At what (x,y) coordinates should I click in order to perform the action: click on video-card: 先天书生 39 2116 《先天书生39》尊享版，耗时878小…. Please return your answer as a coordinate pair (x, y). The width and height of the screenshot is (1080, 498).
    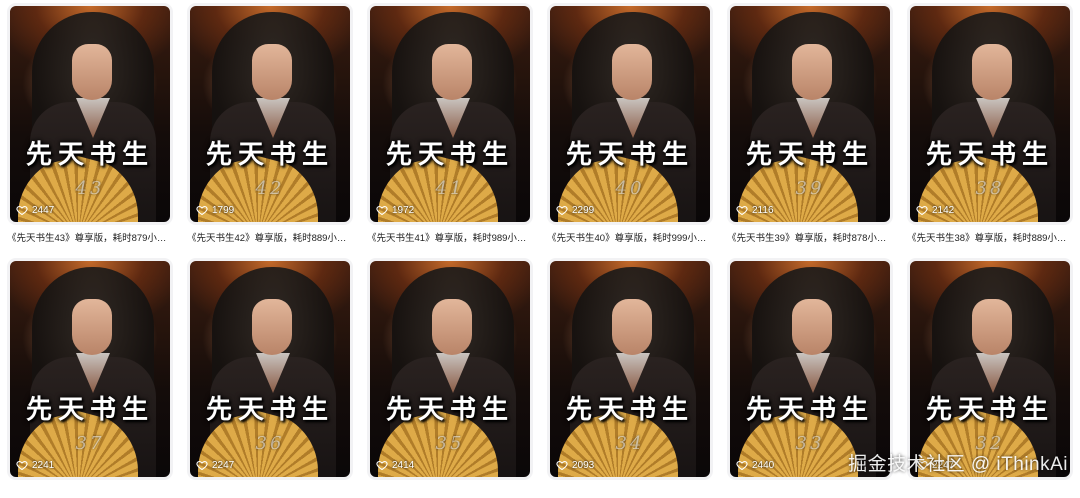
    Looking at the image, I should click on (810, 123).